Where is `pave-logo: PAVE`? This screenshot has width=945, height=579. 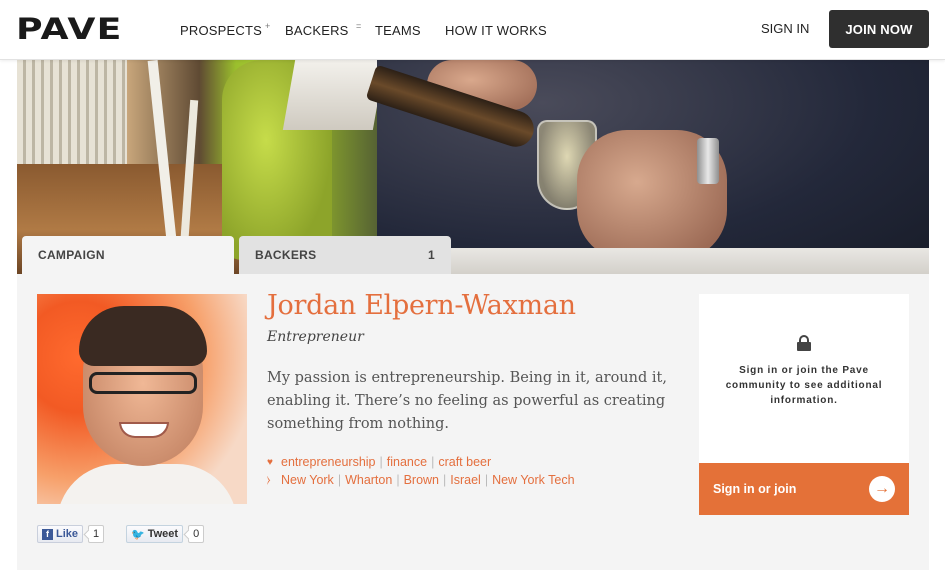 pave-logo: PAVE is located at coordinates (69, 29).